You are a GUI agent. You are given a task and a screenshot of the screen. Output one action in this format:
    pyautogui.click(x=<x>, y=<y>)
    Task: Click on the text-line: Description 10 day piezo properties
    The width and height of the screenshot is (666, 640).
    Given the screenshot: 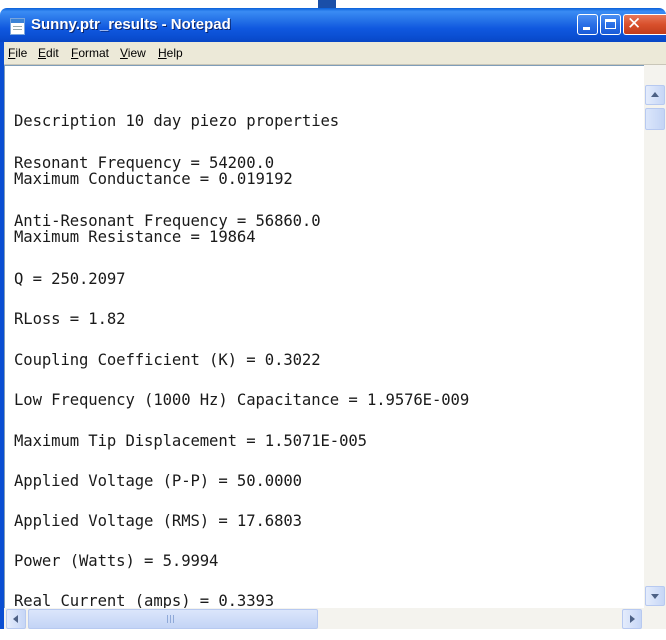 What is the action you would take?
    pyautogui.click(x=177, y=121)
    